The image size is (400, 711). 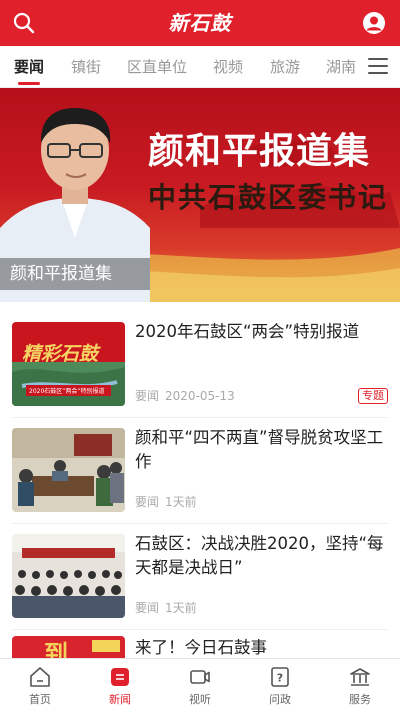 What do you see at coordinates (280, 699) in the screenshot?
I see `nav-wenzheng-label: 问政` at bounding box center [280, 699].